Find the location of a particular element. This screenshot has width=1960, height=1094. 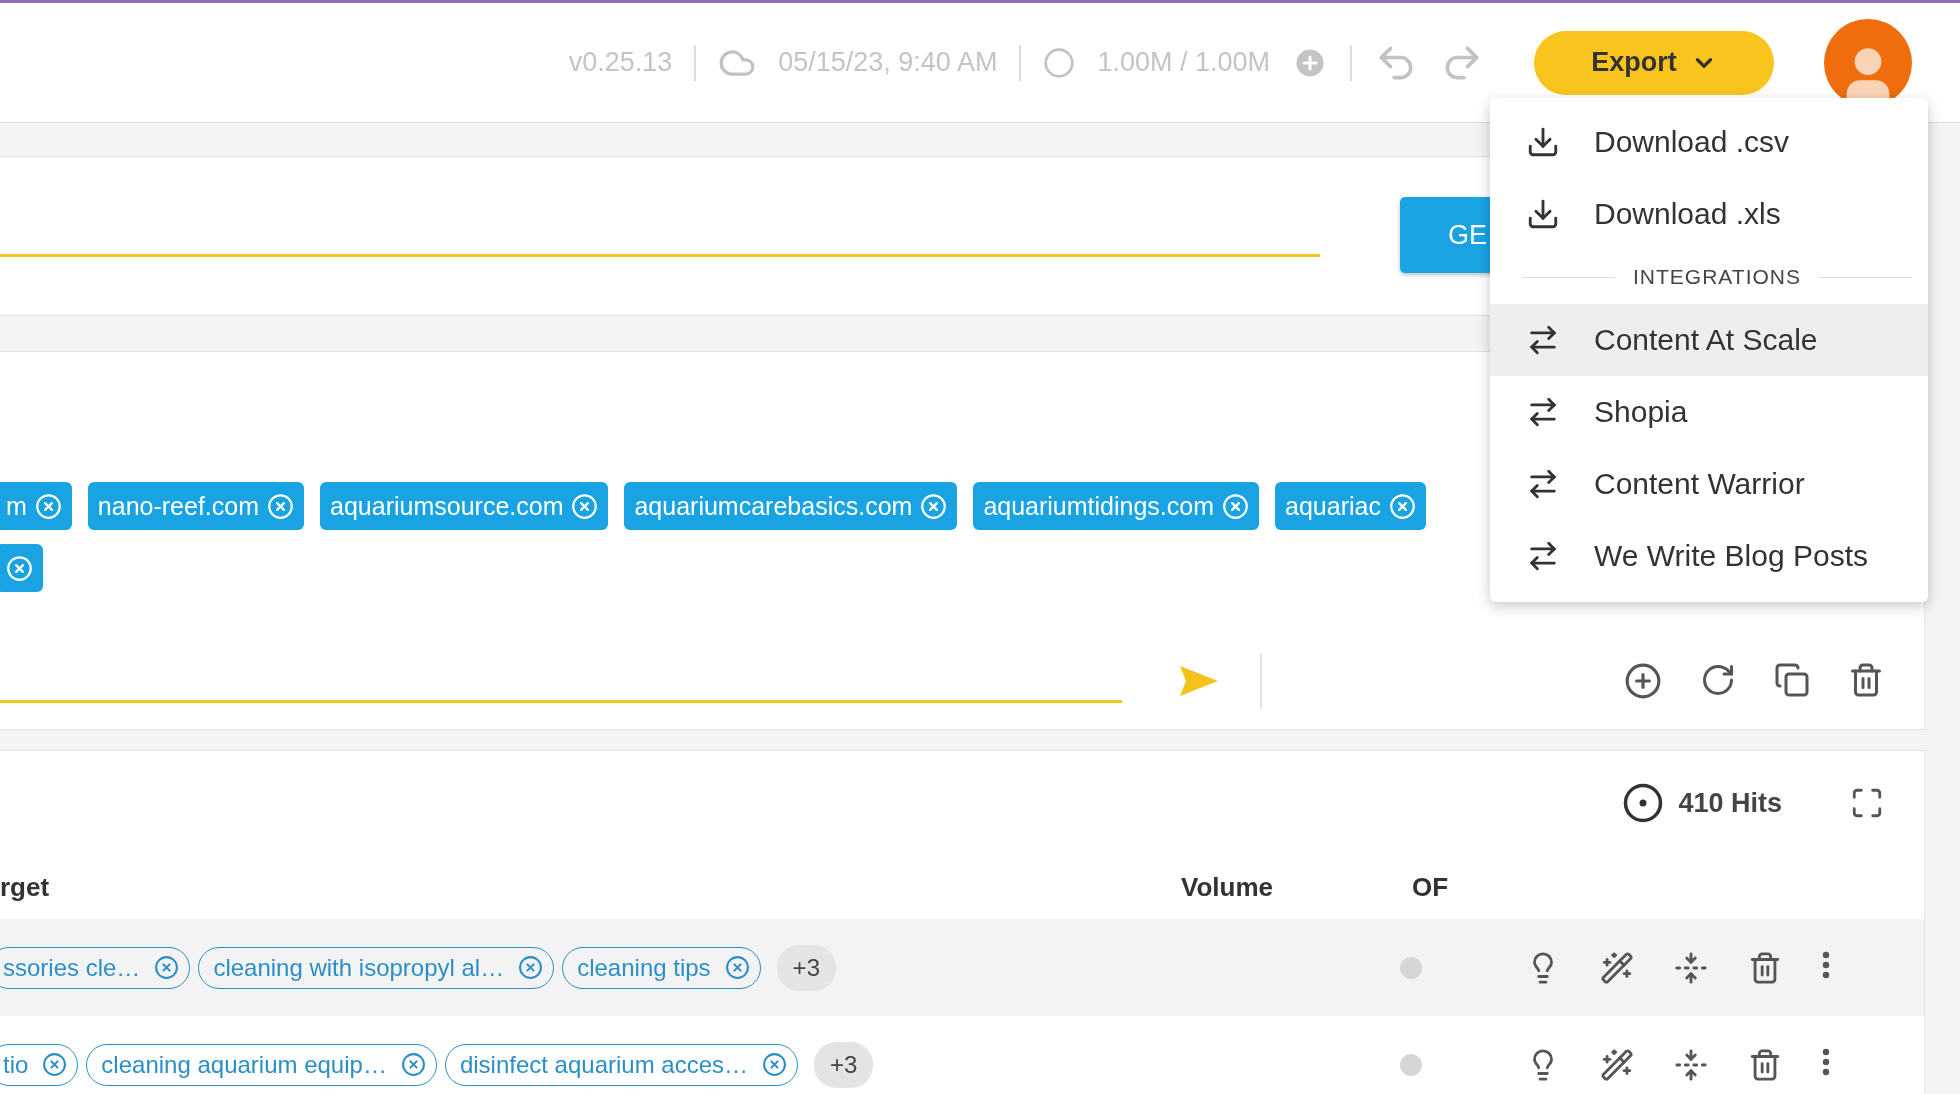

send-icon is located at coordinates (1199, 681).